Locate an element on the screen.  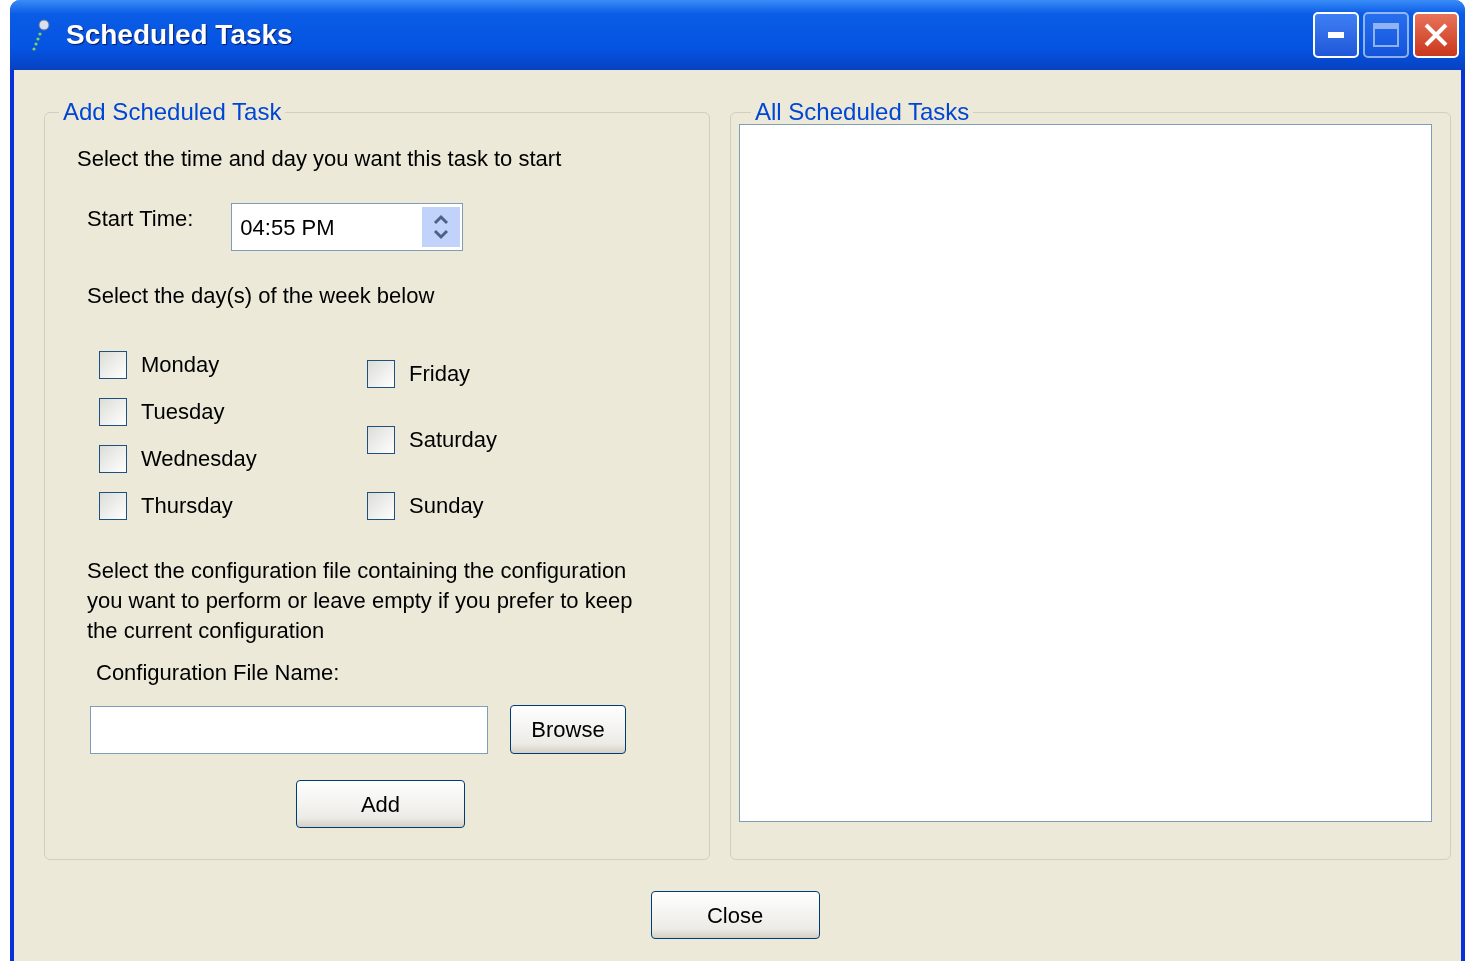
panel-title: All Scheduled Tasks is located at coordinates (862, 112).